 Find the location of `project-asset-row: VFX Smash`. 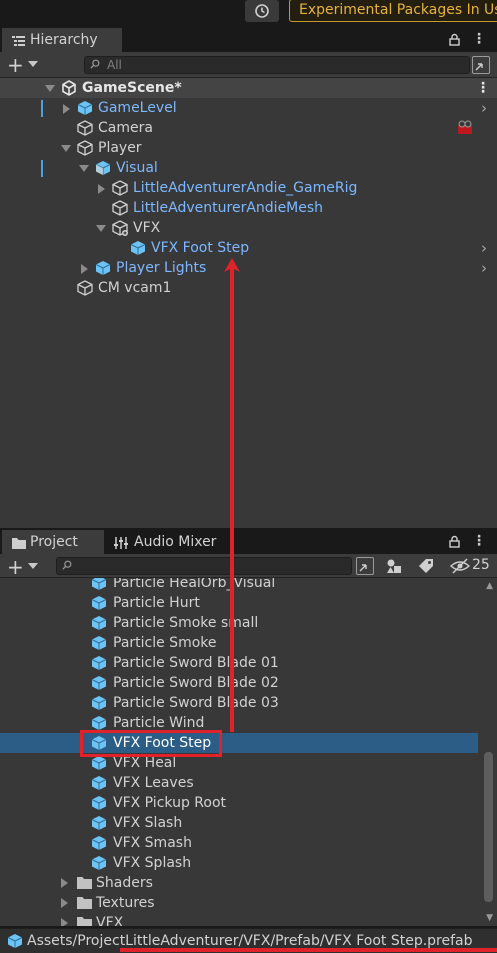

project-asset-row: VFX Smash is located at coordinates (239, 843).